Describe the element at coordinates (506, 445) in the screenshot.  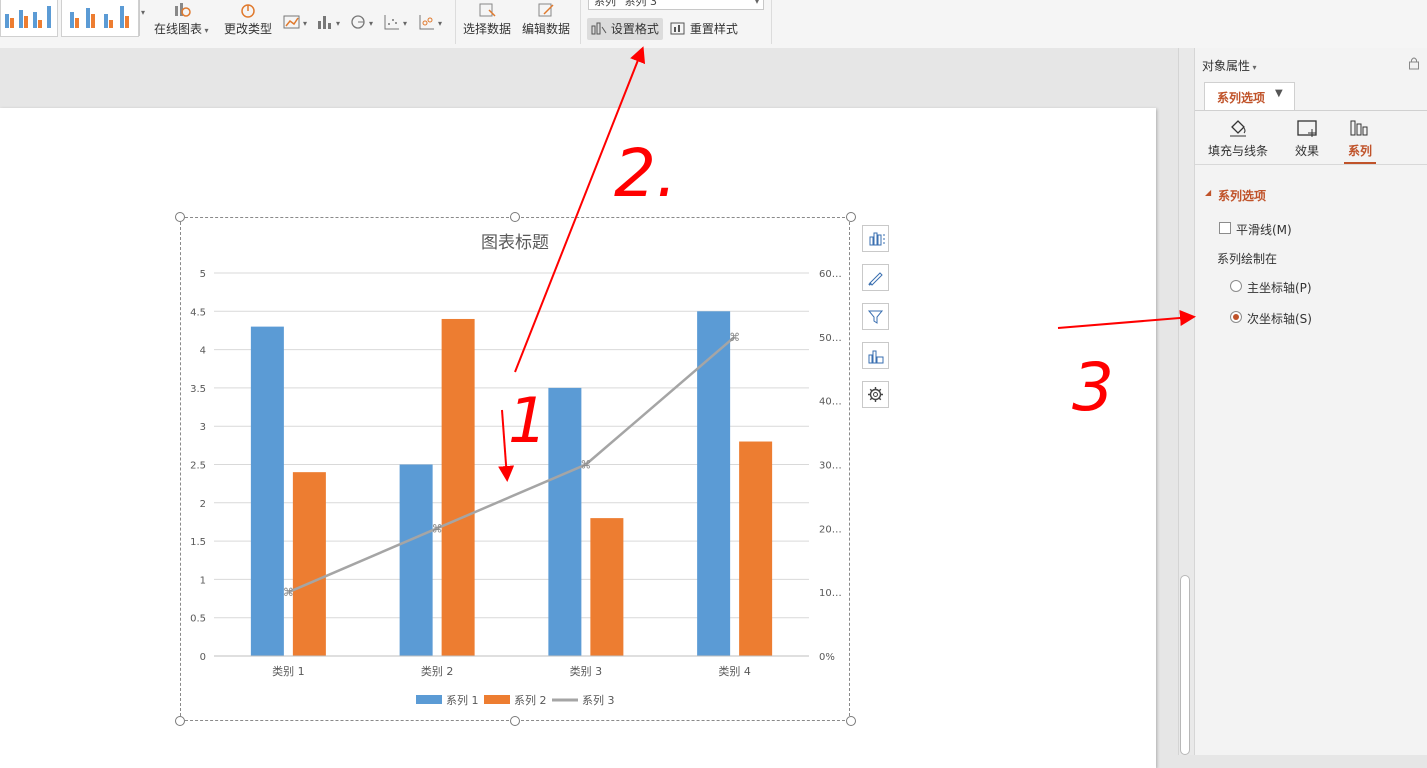
I see `annotation-arrow-to-line` at that location.